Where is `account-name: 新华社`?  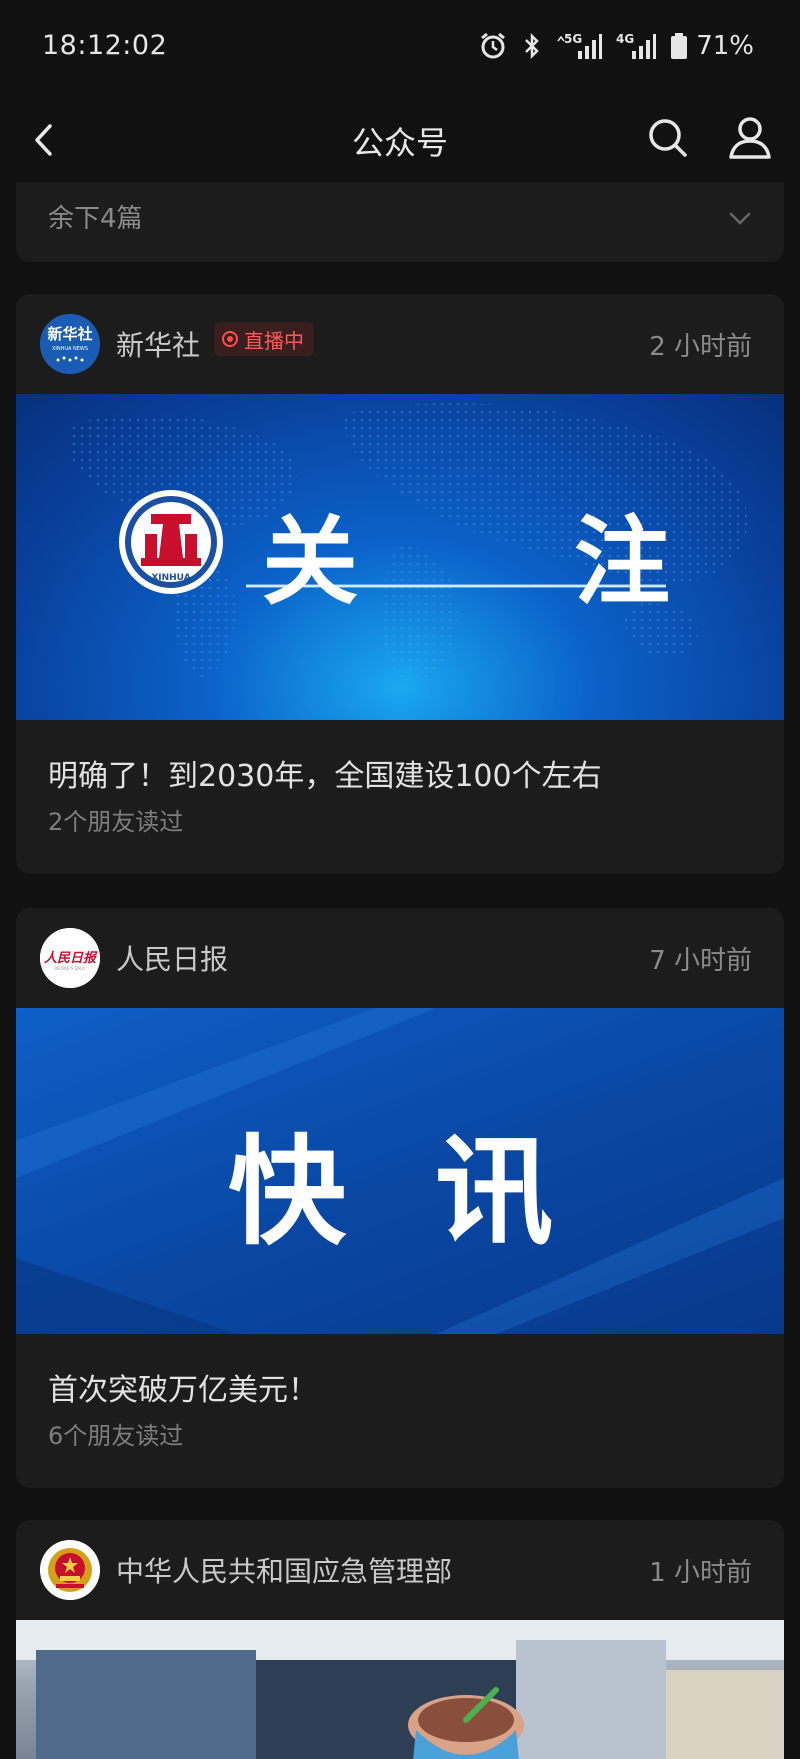 account-name: 新华社 is located at coordinates (158, 344).